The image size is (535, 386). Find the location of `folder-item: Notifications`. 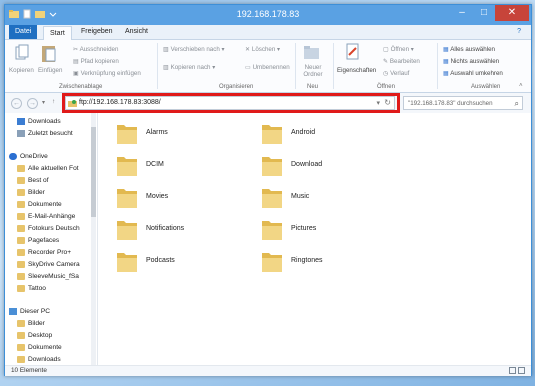

folder-item: Notifications is located at coordinates (186, 230).